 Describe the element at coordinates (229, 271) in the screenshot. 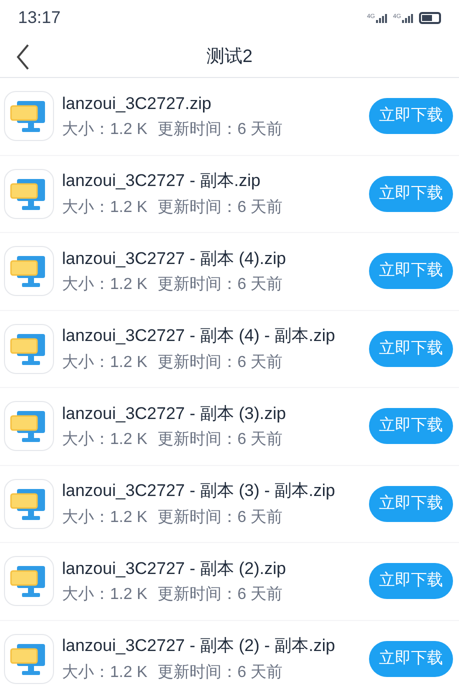

I see `file-row: lanzoui_3C2727 - 副本 (4).zip 大小：1.2 K 更新时间：6 天前 立即下载` at that location.